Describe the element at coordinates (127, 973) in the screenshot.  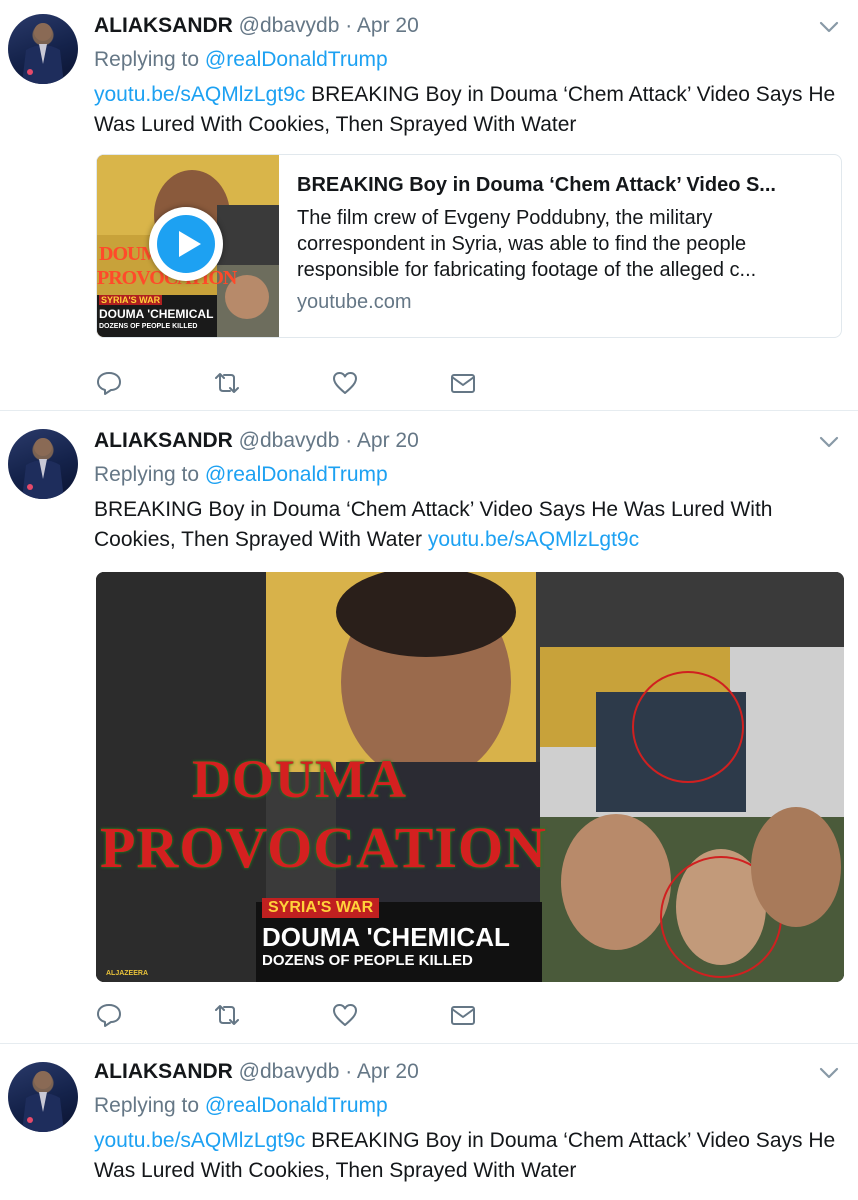
I see `media-watermark: ALJAZEERA` at that location.